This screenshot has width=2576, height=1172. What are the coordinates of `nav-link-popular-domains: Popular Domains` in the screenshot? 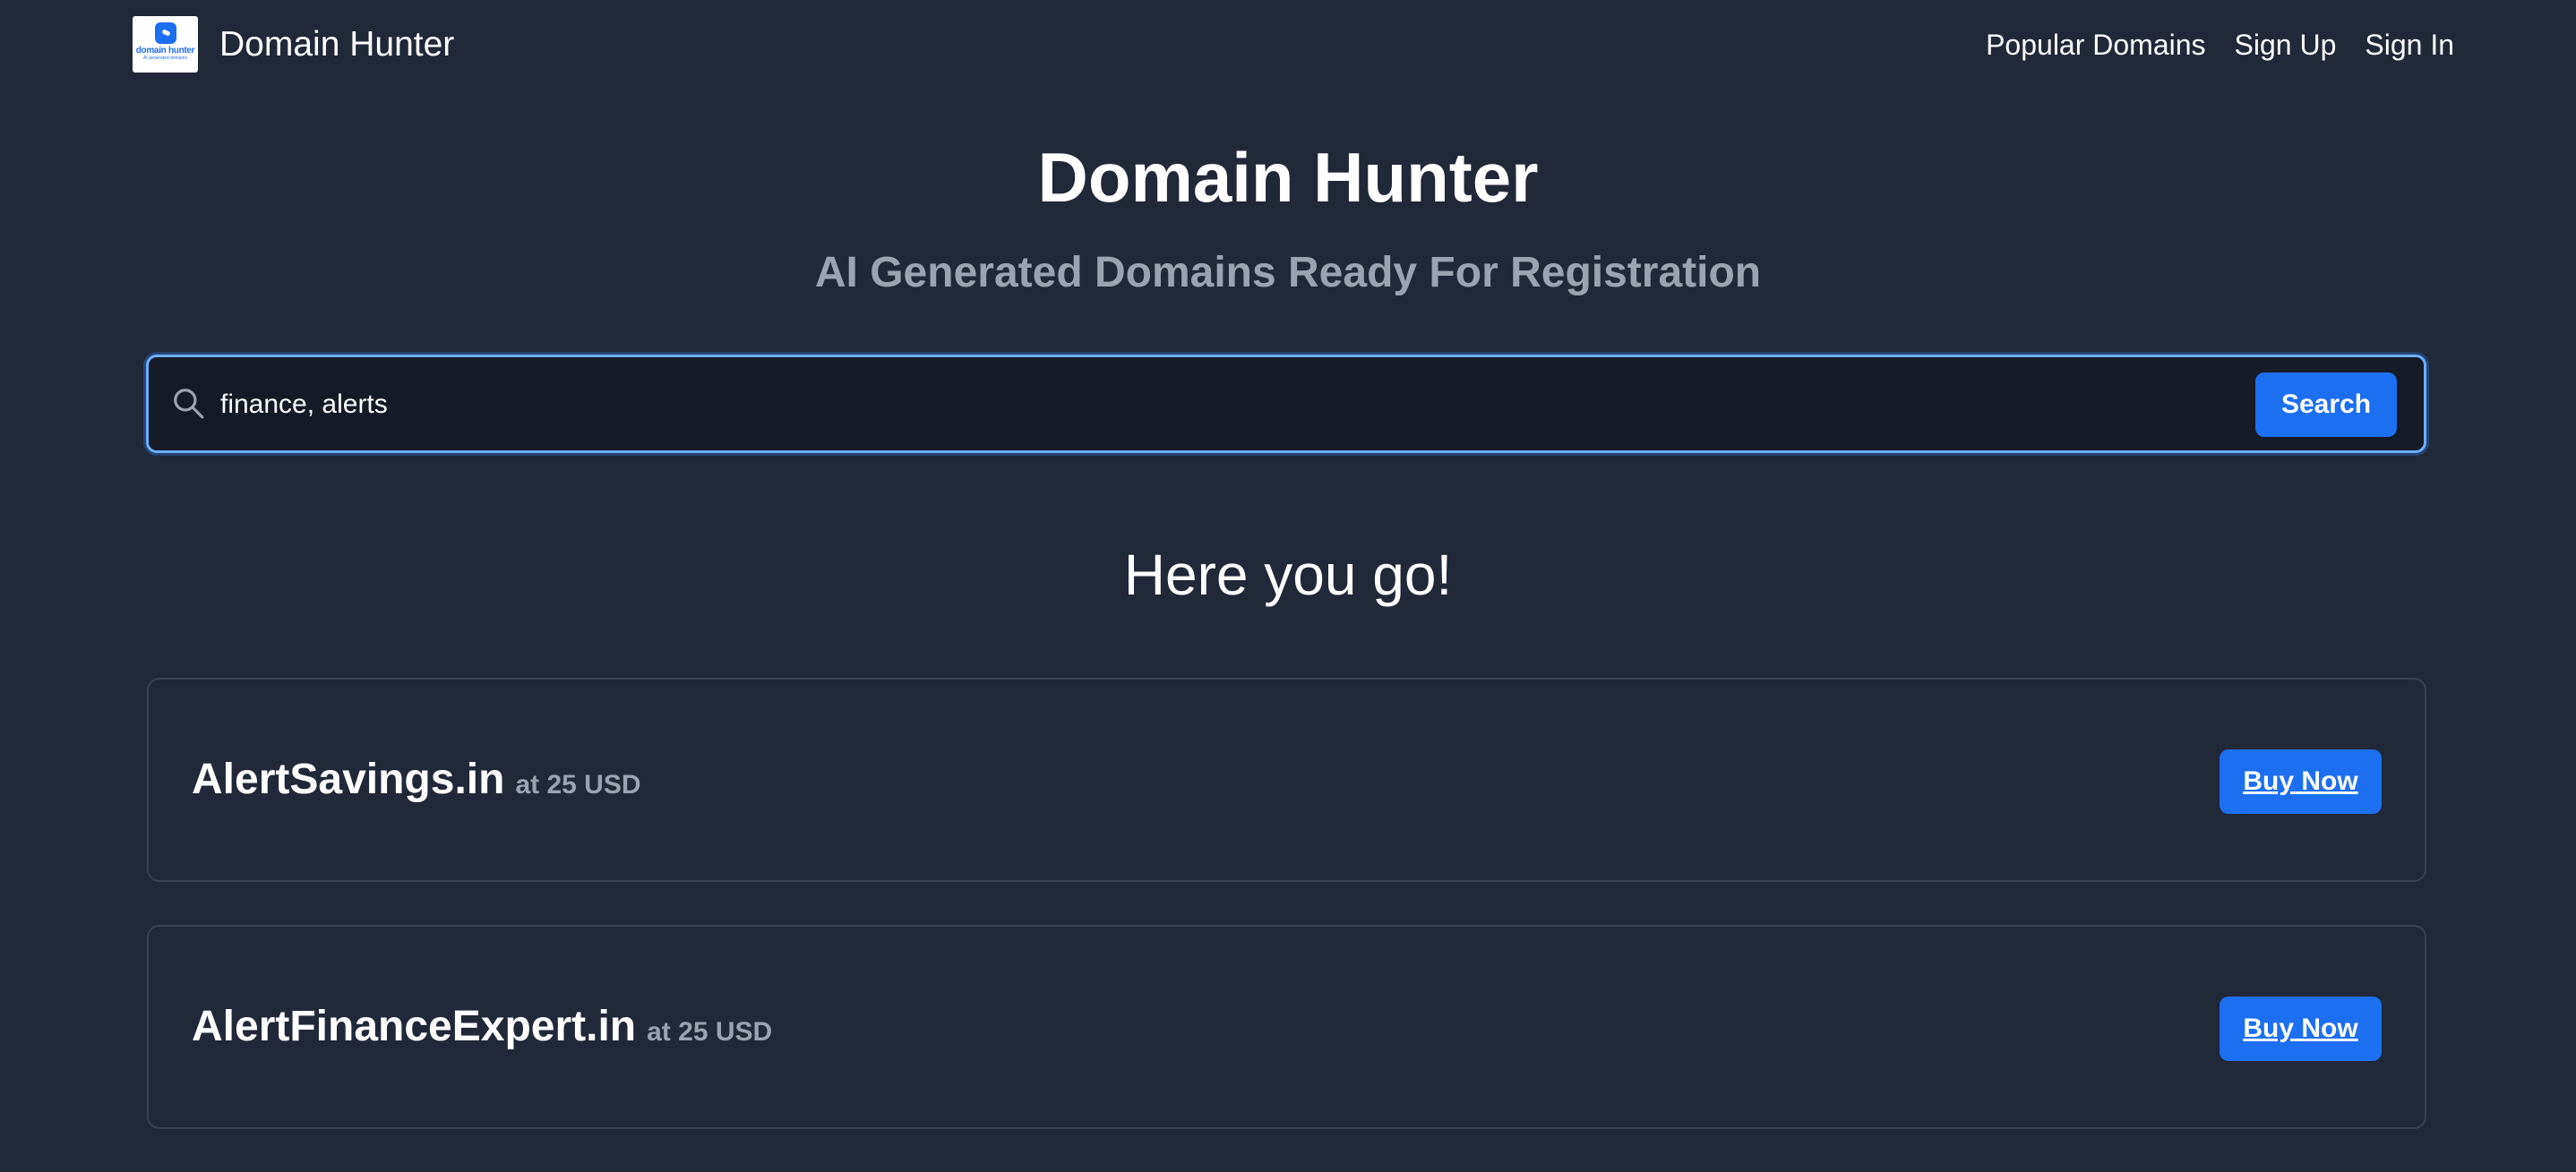 It's located at (2095, 44).